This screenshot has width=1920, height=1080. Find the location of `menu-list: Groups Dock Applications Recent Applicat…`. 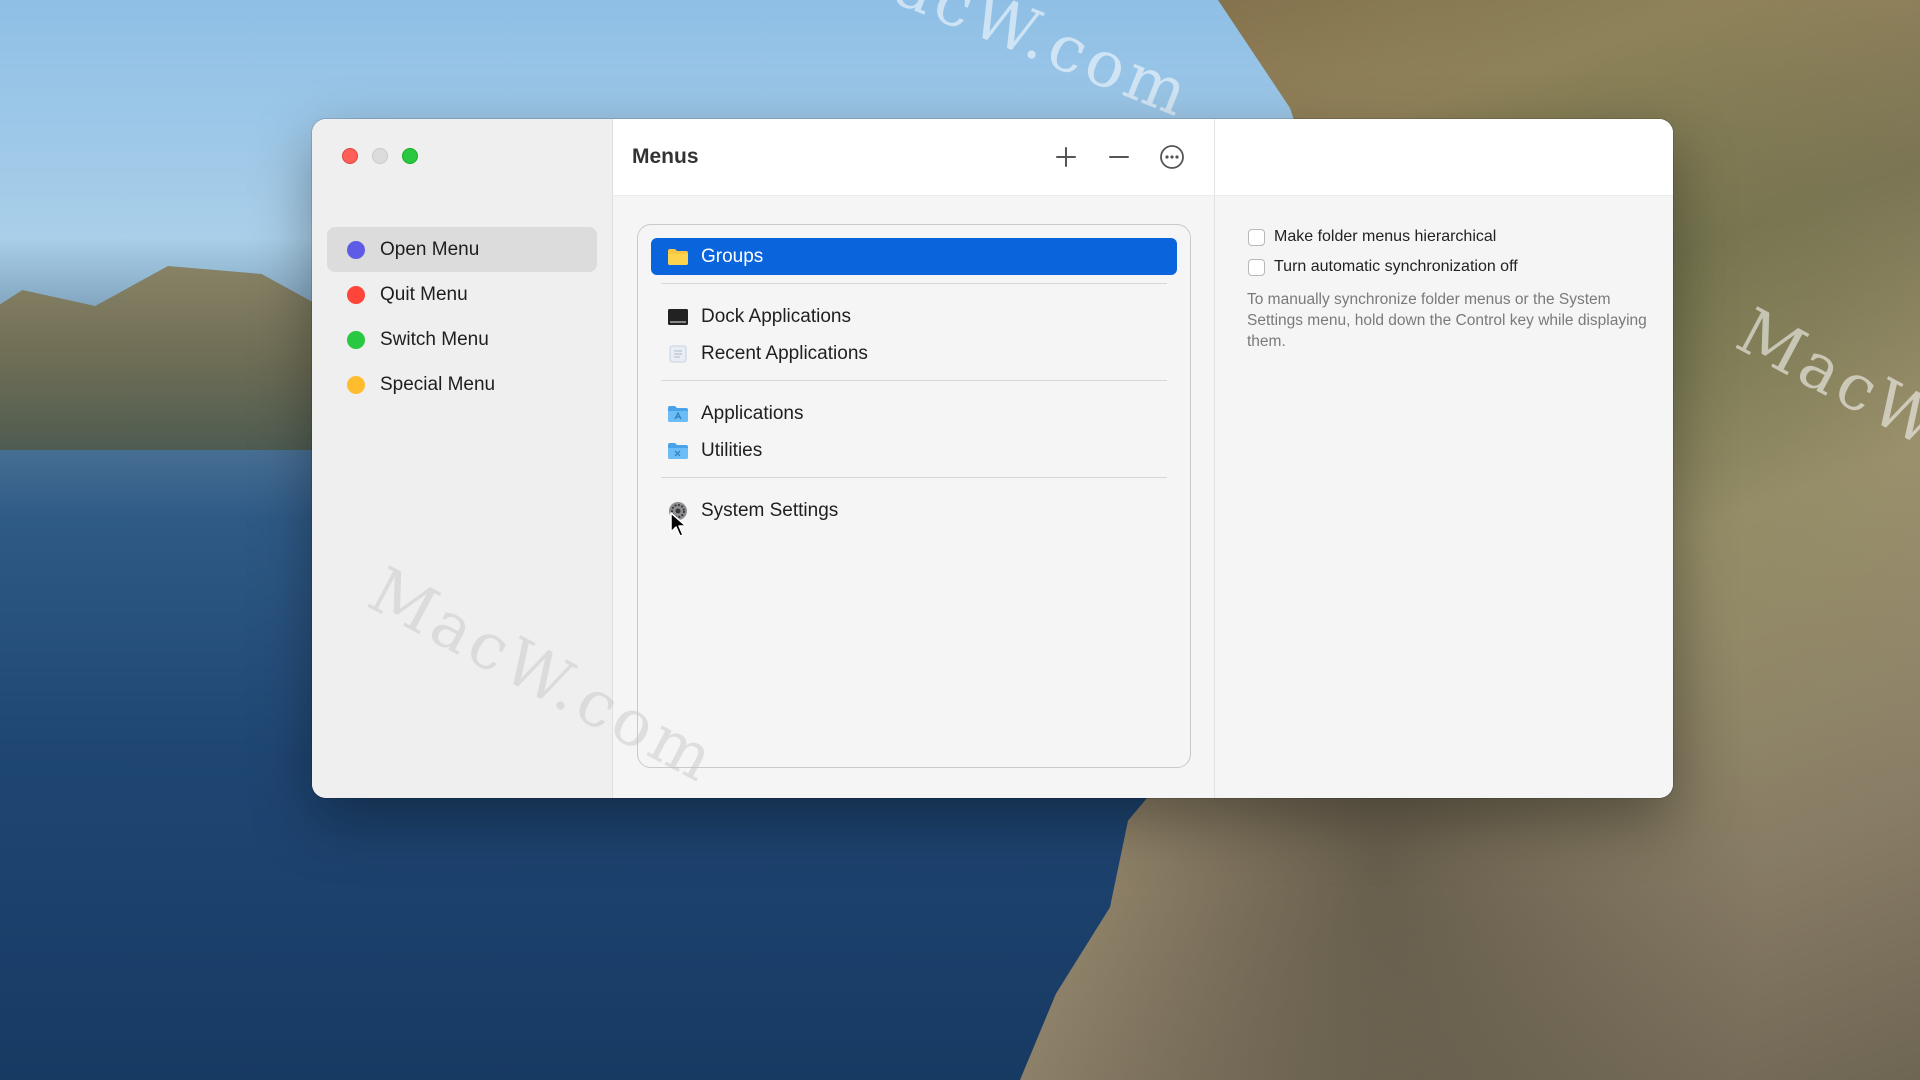

menu-list: Groups Dock Applications Recent Applicat… is located at coordinates (914, 496).